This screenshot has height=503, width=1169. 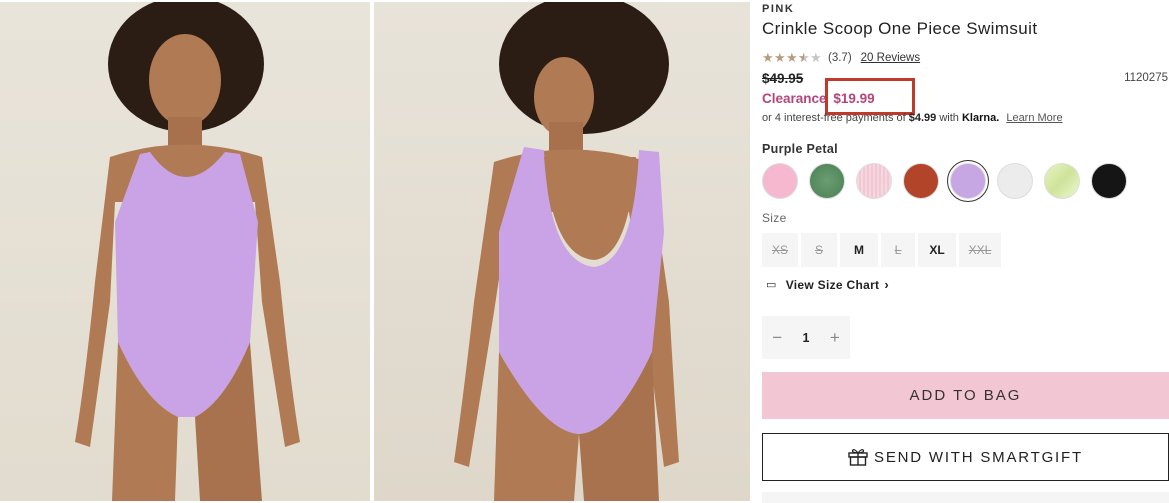 What do you see at coordinates (780, 250) in the screenshot?
I see `size-option-xs: XS` at bounding box center [780, 250].